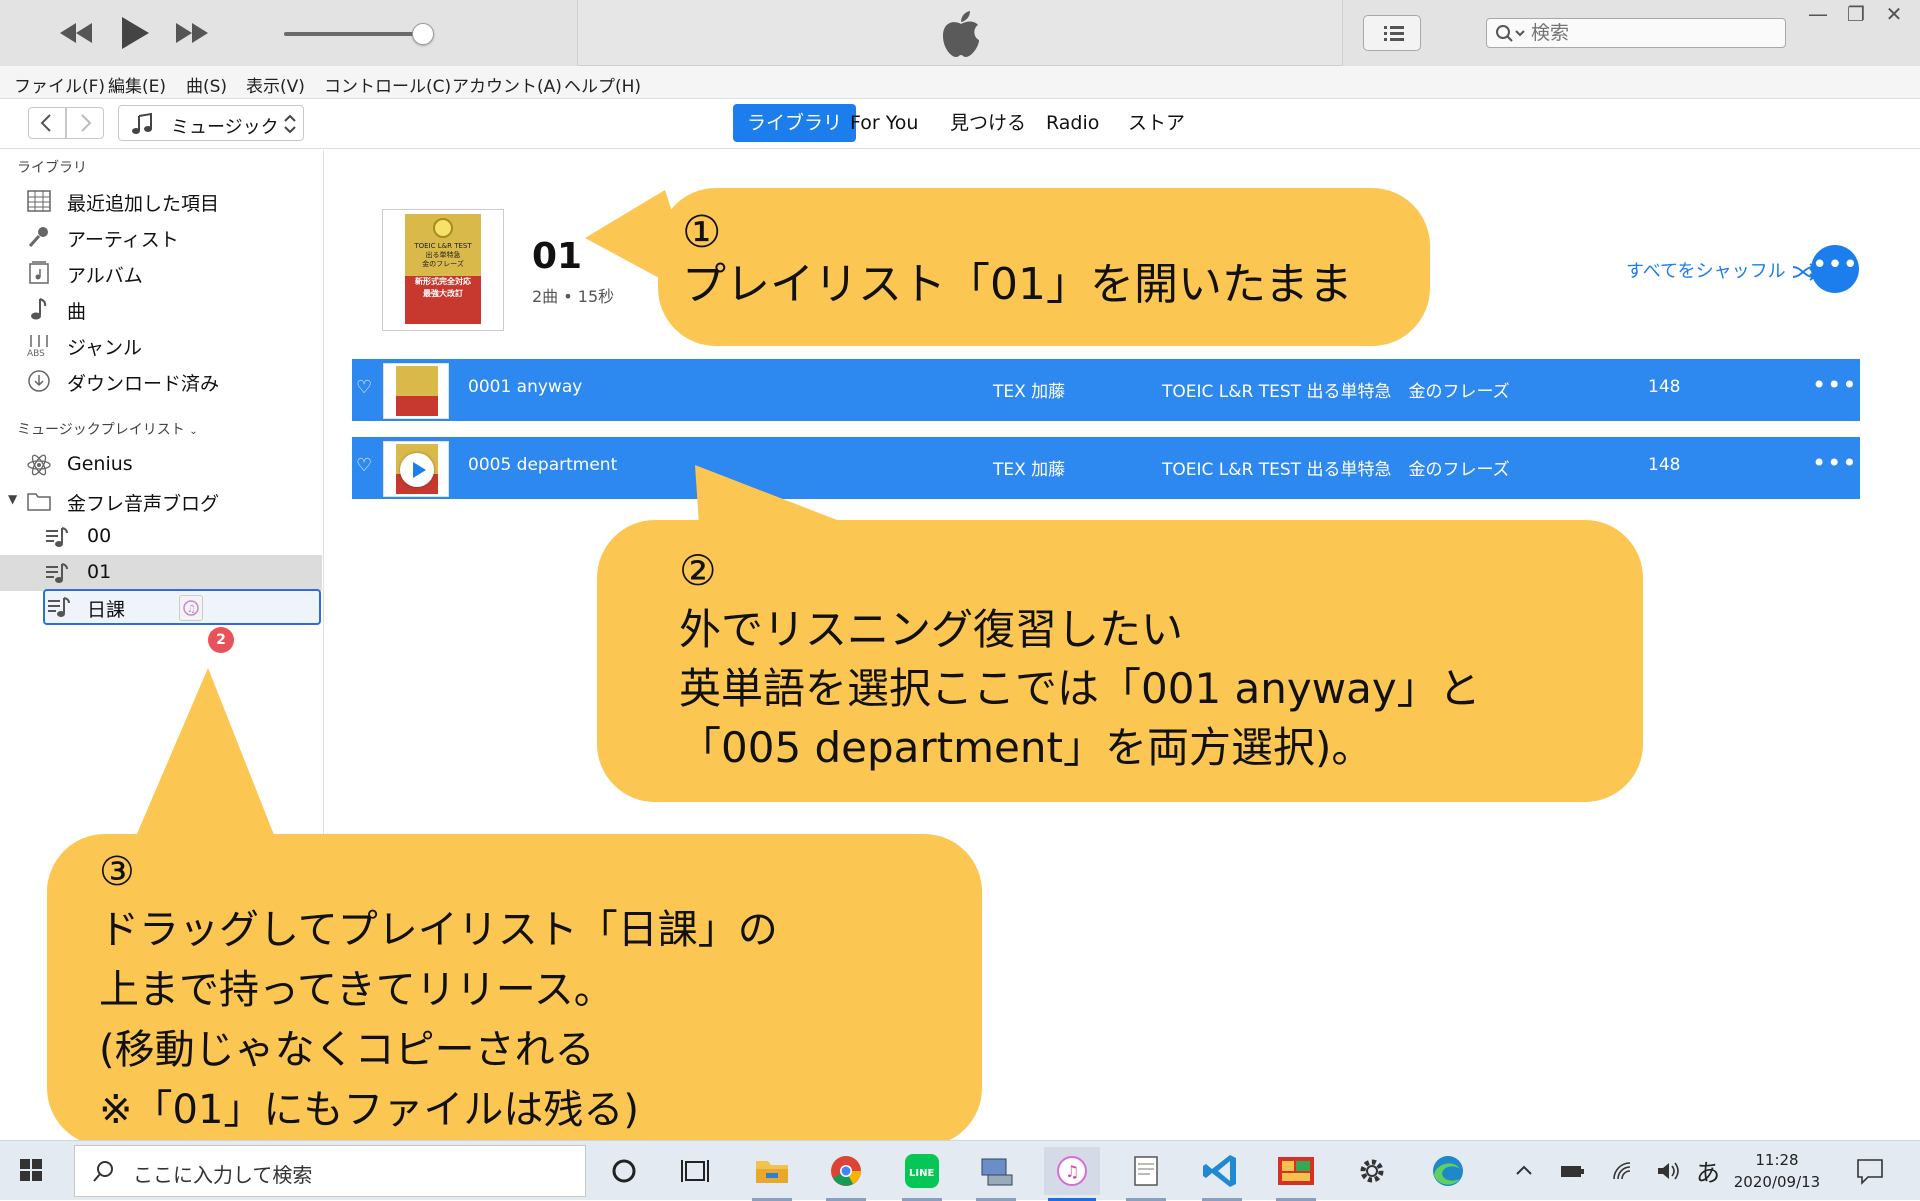 This screenshot has height=1201, width=1920. I want to click on atom-icon, so click(39, 465).